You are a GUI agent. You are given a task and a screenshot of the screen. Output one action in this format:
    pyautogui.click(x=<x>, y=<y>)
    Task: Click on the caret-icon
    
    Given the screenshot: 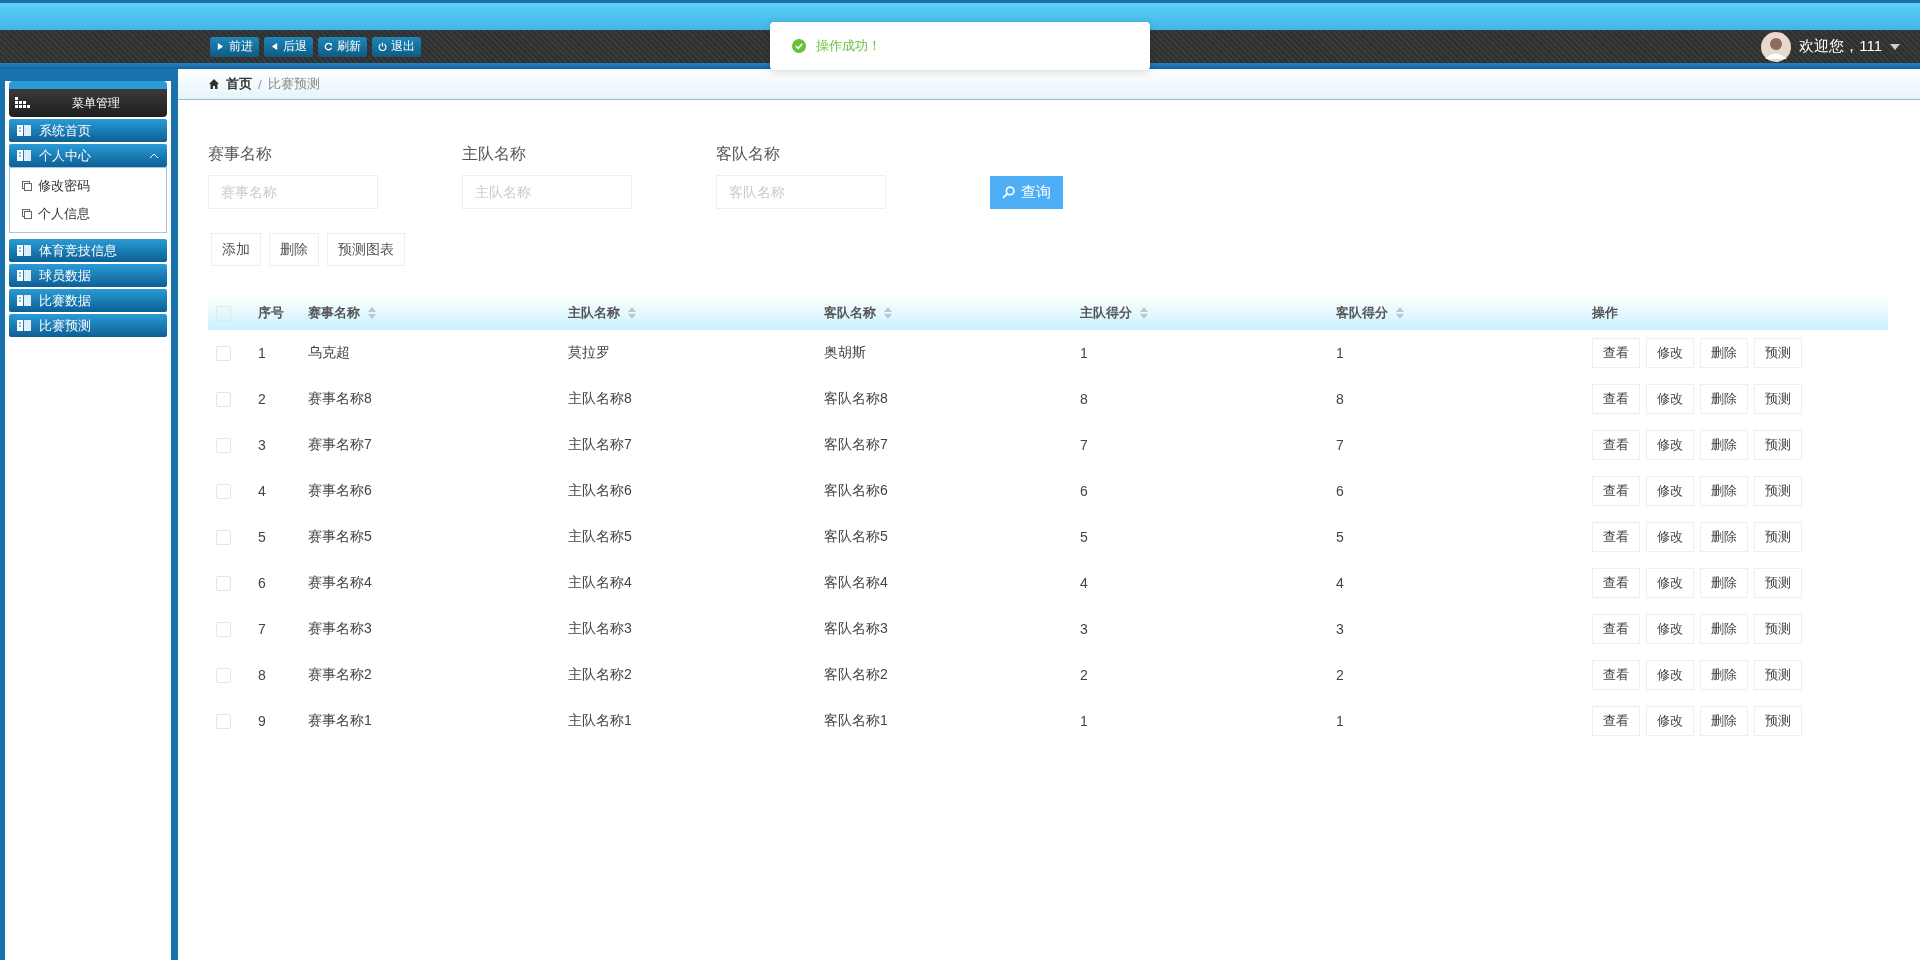 What is the action you would take?
    pyautogui.click(x=1895, y=46)
    